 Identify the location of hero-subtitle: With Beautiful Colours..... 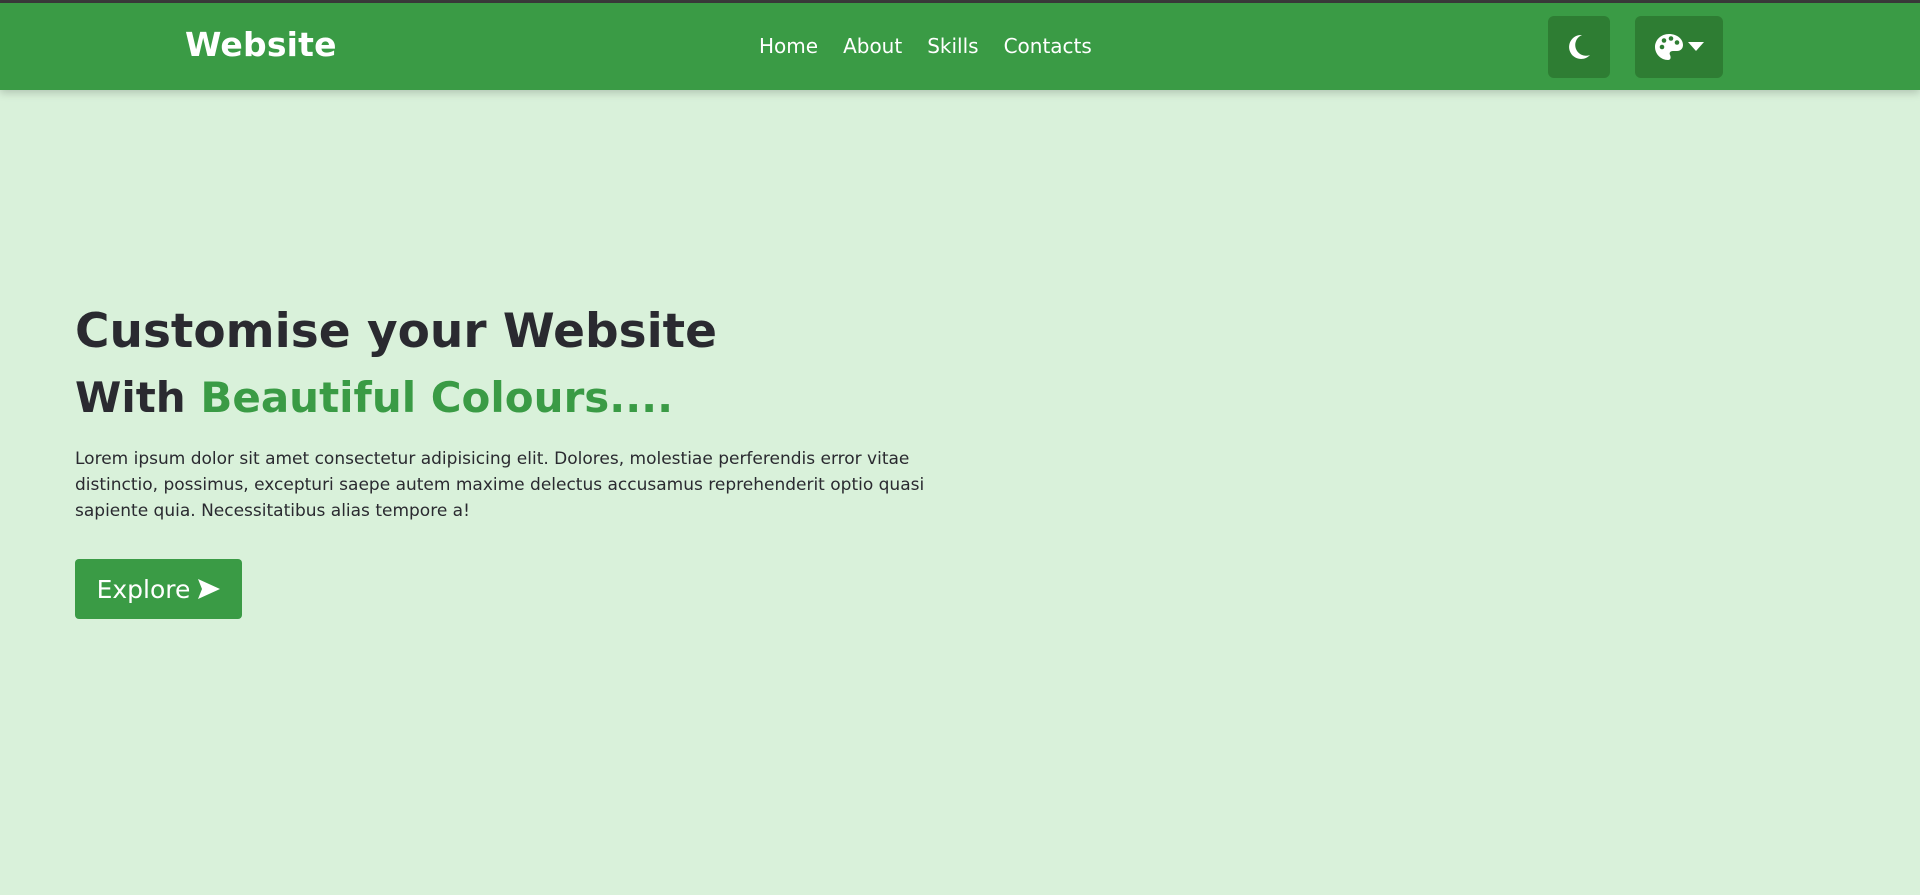
(525, 398).